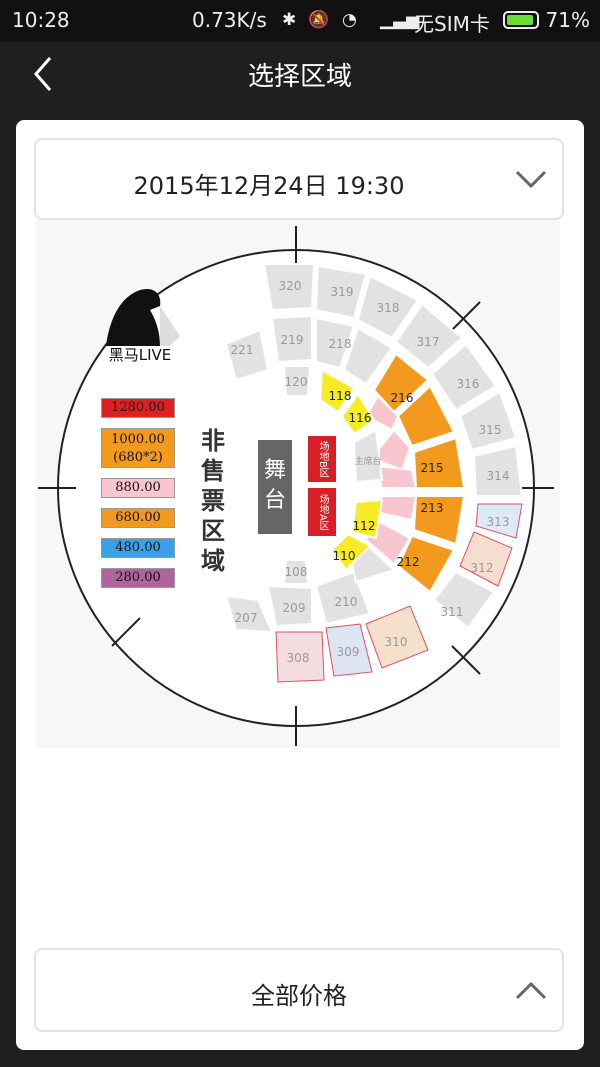  What do you see at coordinates (299, 996) in the screenshot?
I see `price-filter-label: 全部价格` at bounding box center [299, 996].